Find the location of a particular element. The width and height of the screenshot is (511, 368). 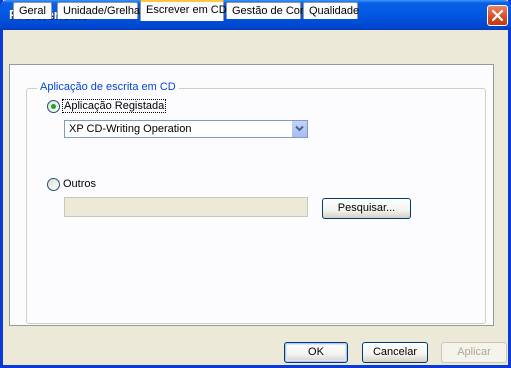

tab-label: Unidade/Grelha is located at coordinates (102, 11).